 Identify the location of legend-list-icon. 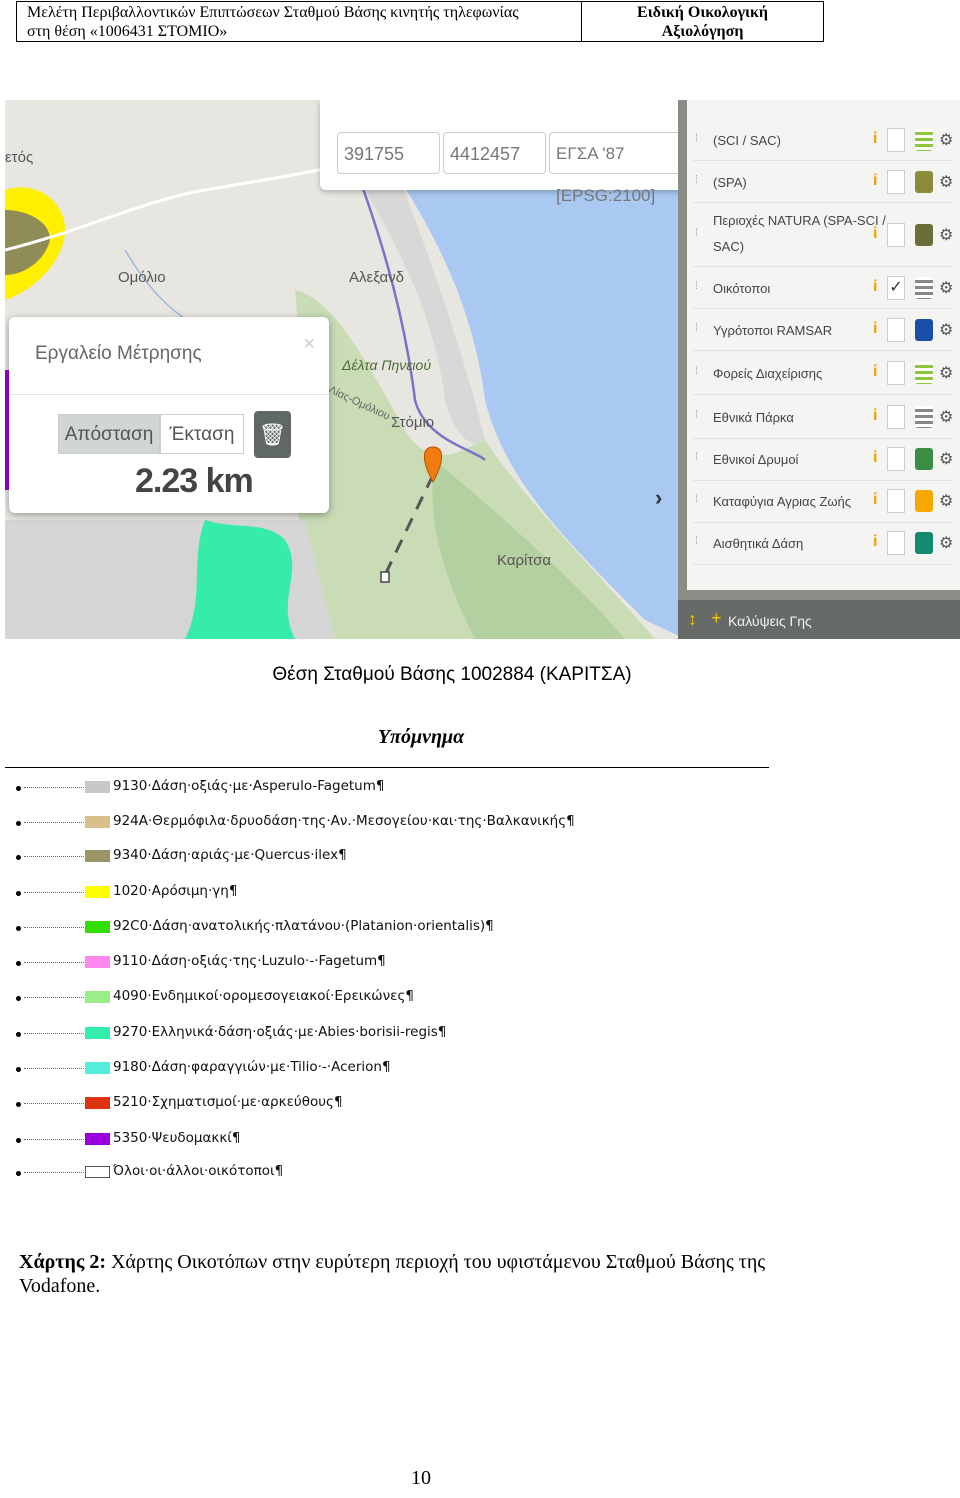
(924, 373).